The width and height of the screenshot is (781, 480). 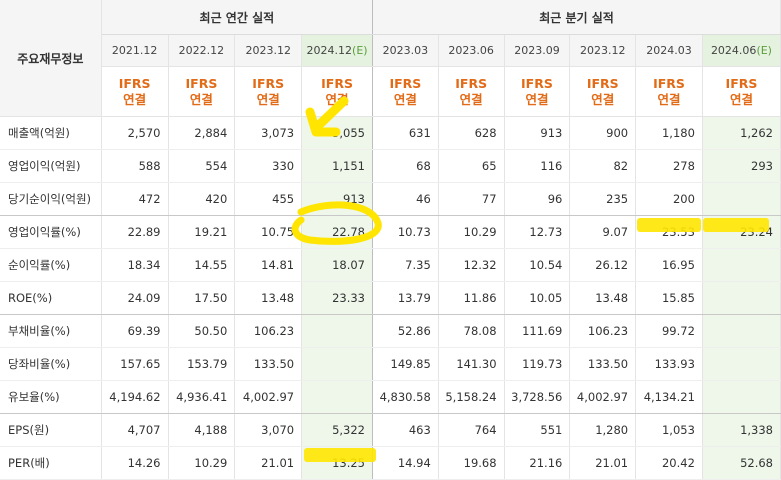 I want to click on table-cell: 46, so click(x=405, y=199).